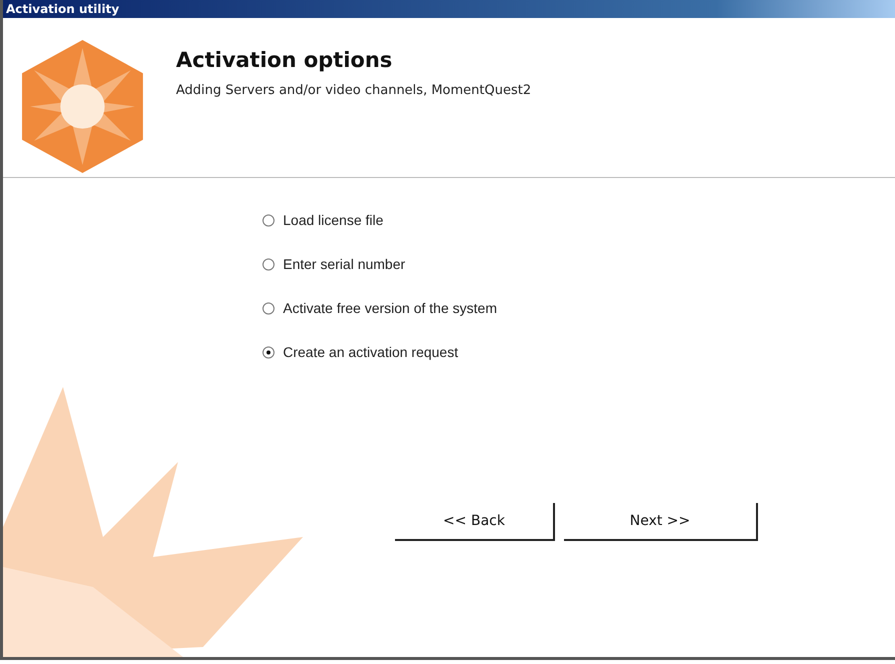  Describe the element at coordinates (82, 106) in the screenshot. I see `star-logo-icon` at that location.